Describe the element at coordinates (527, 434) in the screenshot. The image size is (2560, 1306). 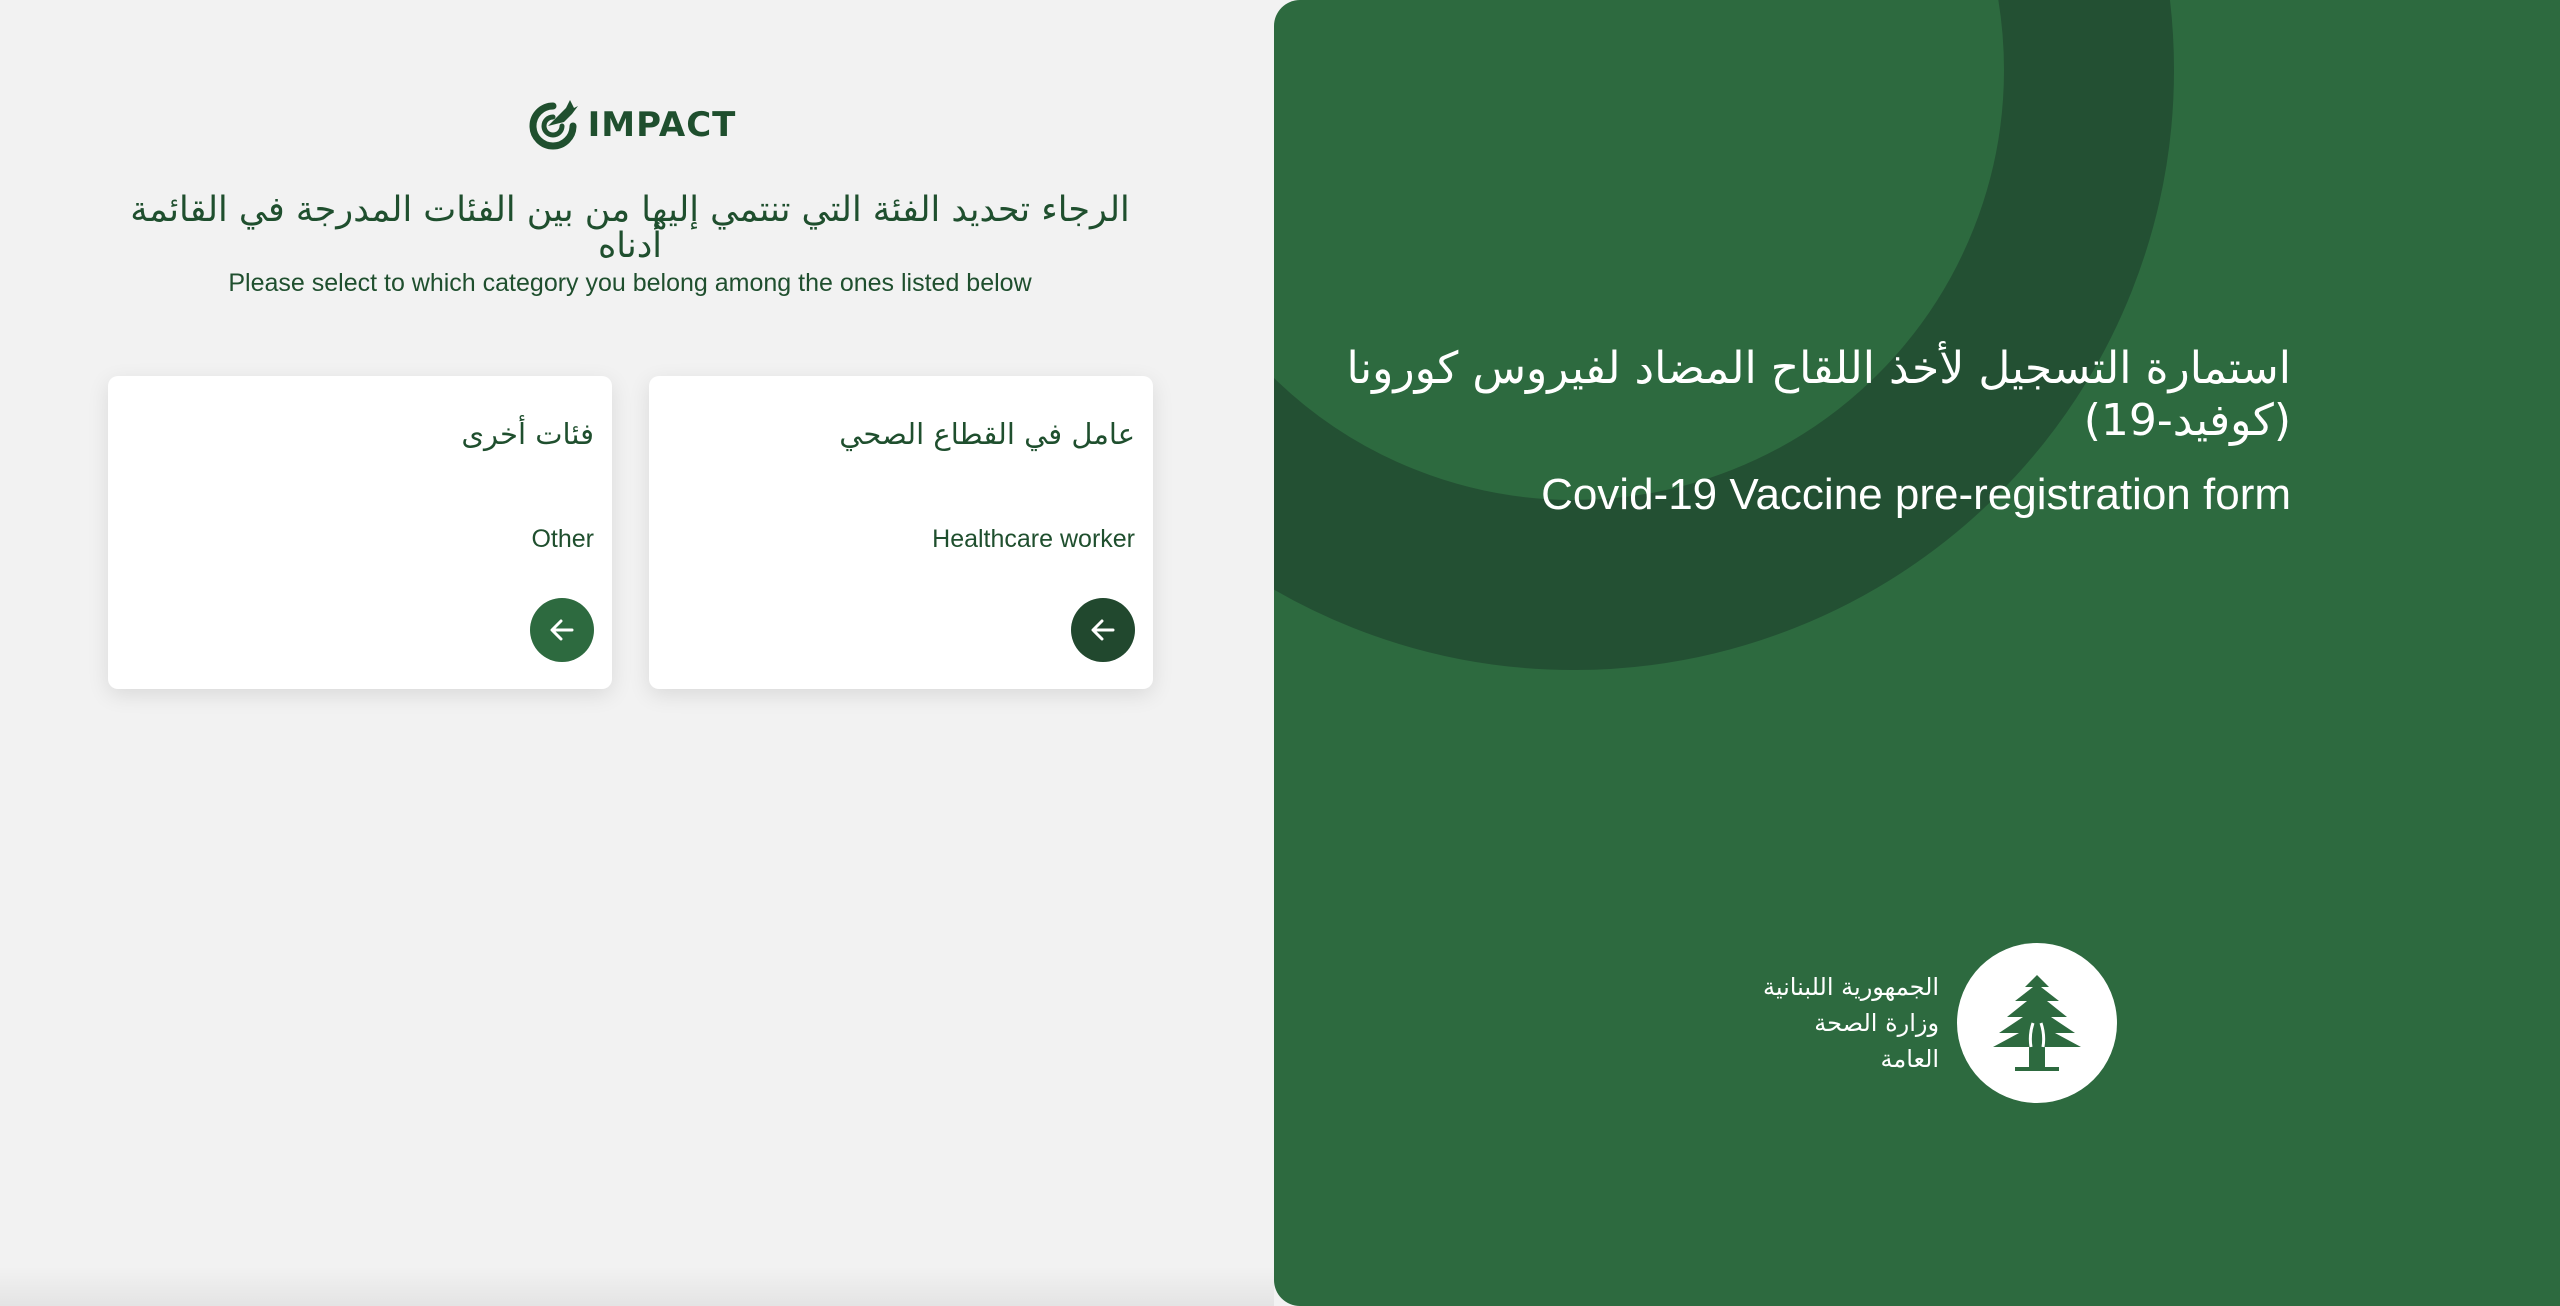
I see `category-title-arabic: فئات أخرى` at that location.